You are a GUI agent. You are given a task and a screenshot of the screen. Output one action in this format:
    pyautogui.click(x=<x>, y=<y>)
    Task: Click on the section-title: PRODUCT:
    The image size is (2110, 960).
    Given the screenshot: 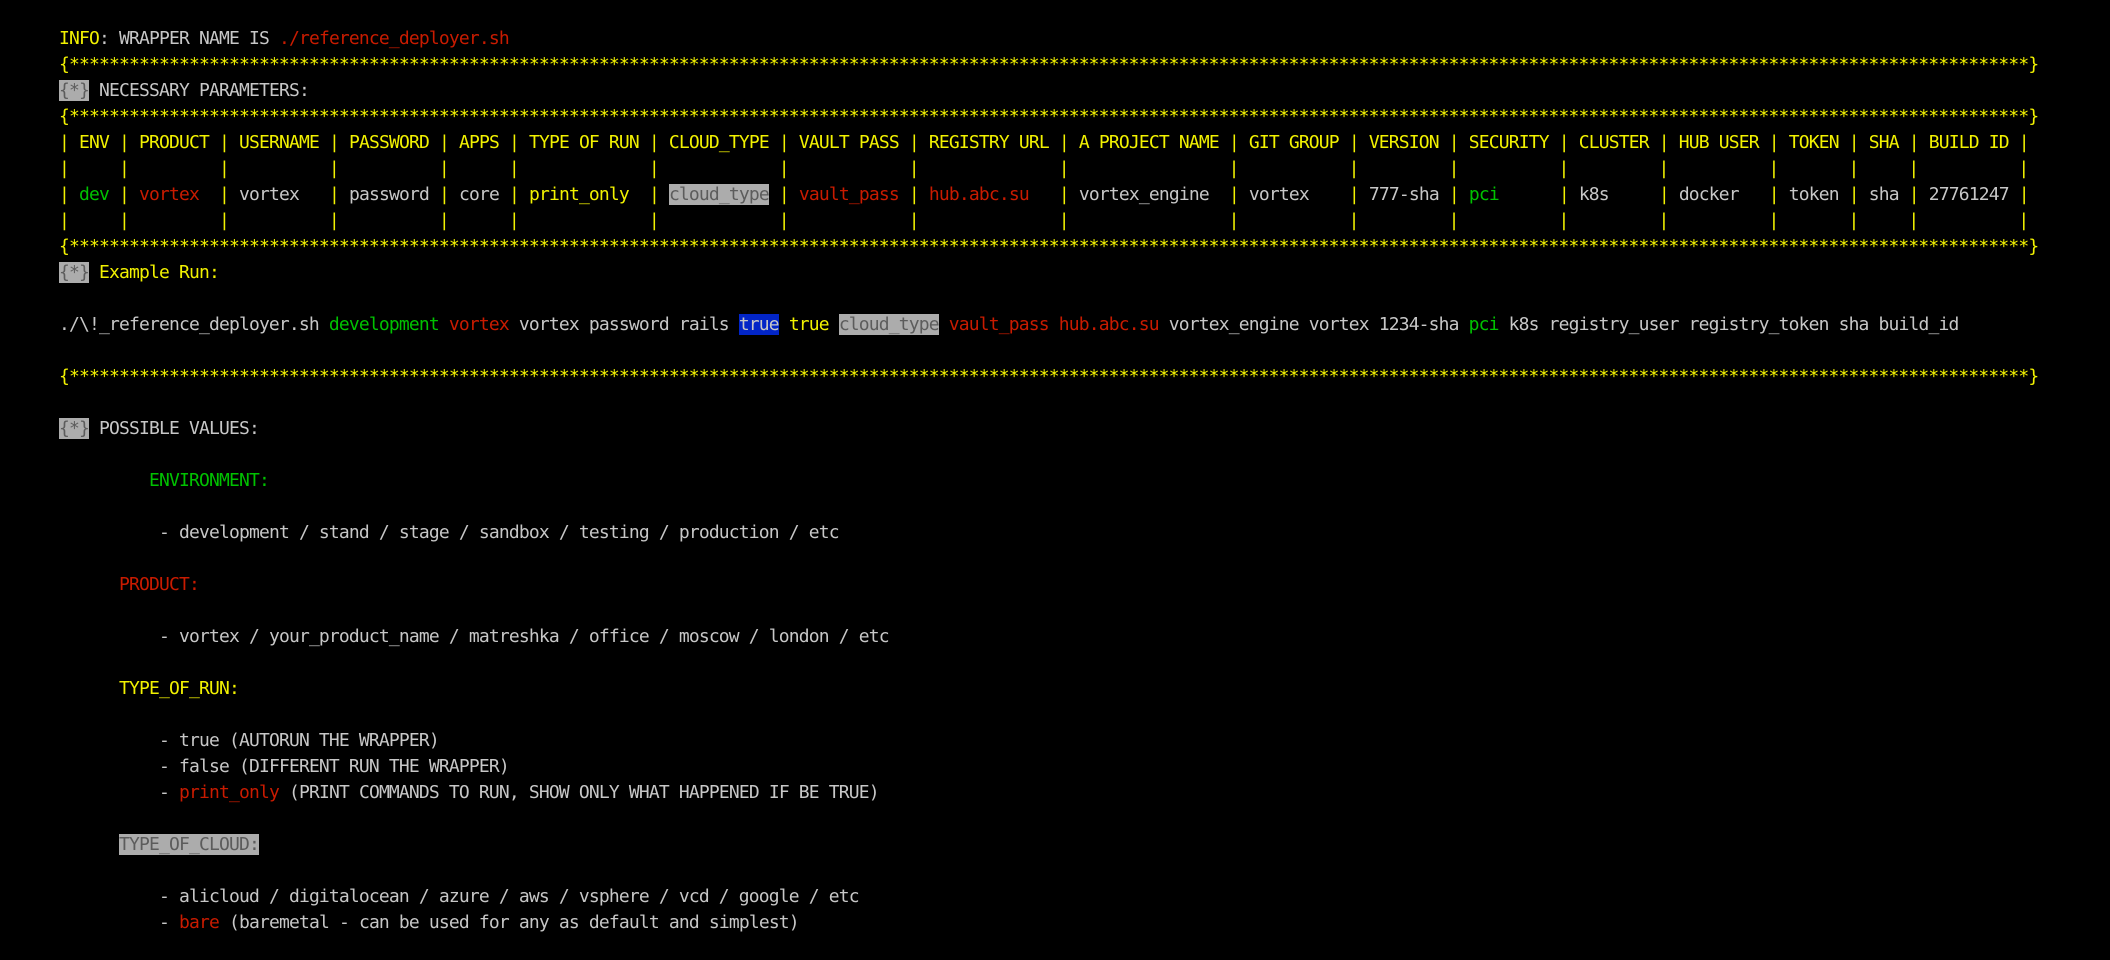 What is the action you would take?
    pyautogui.click(x=1048, y=585)
    